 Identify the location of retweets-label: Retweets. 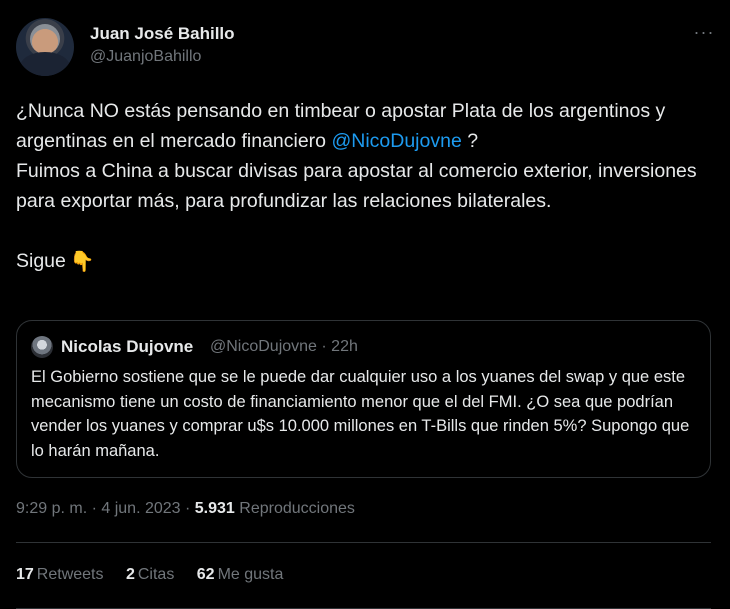
(70, 574).